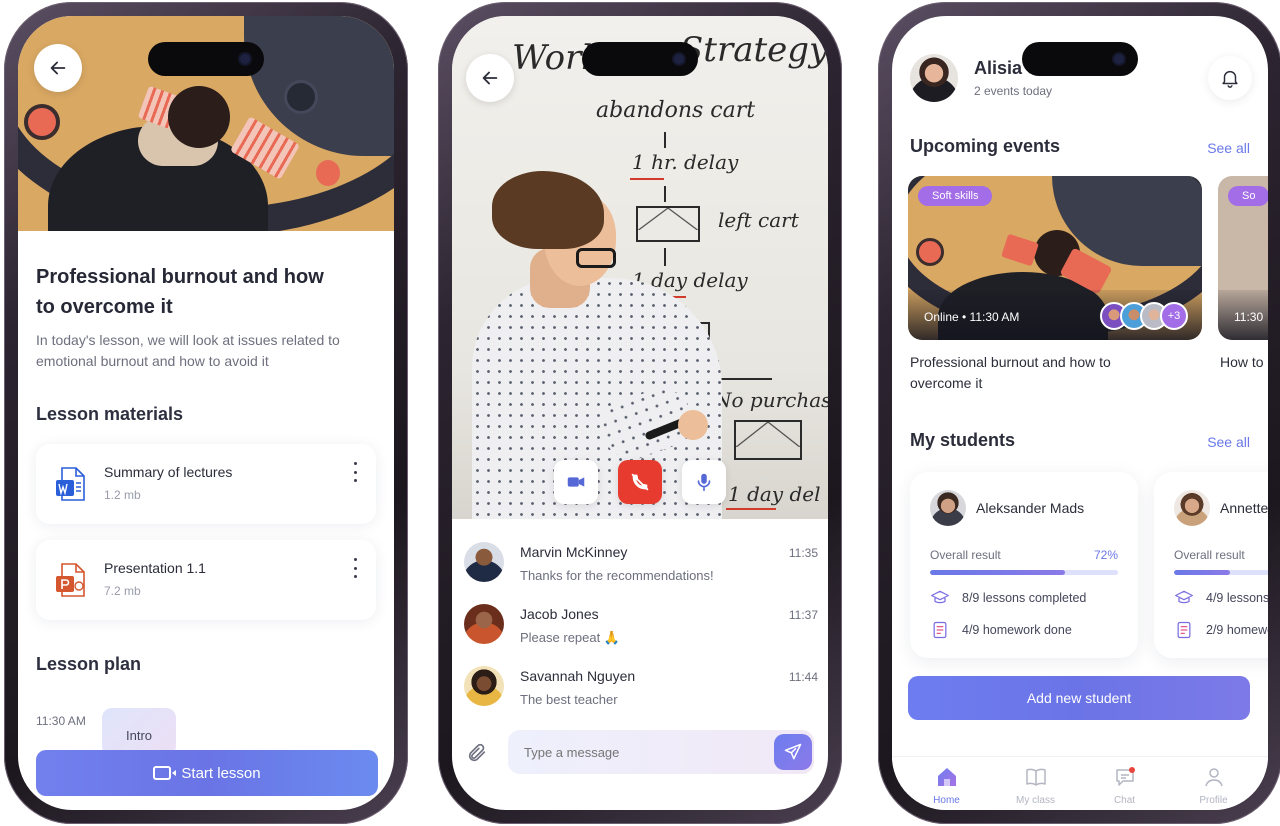 This screenshot has height=826, width=1280. What do you see at coordinates (1237, 598) in the screenshot?
I see `lessons-completed: 4/9 lessons` at bounding box center [1237, 598].